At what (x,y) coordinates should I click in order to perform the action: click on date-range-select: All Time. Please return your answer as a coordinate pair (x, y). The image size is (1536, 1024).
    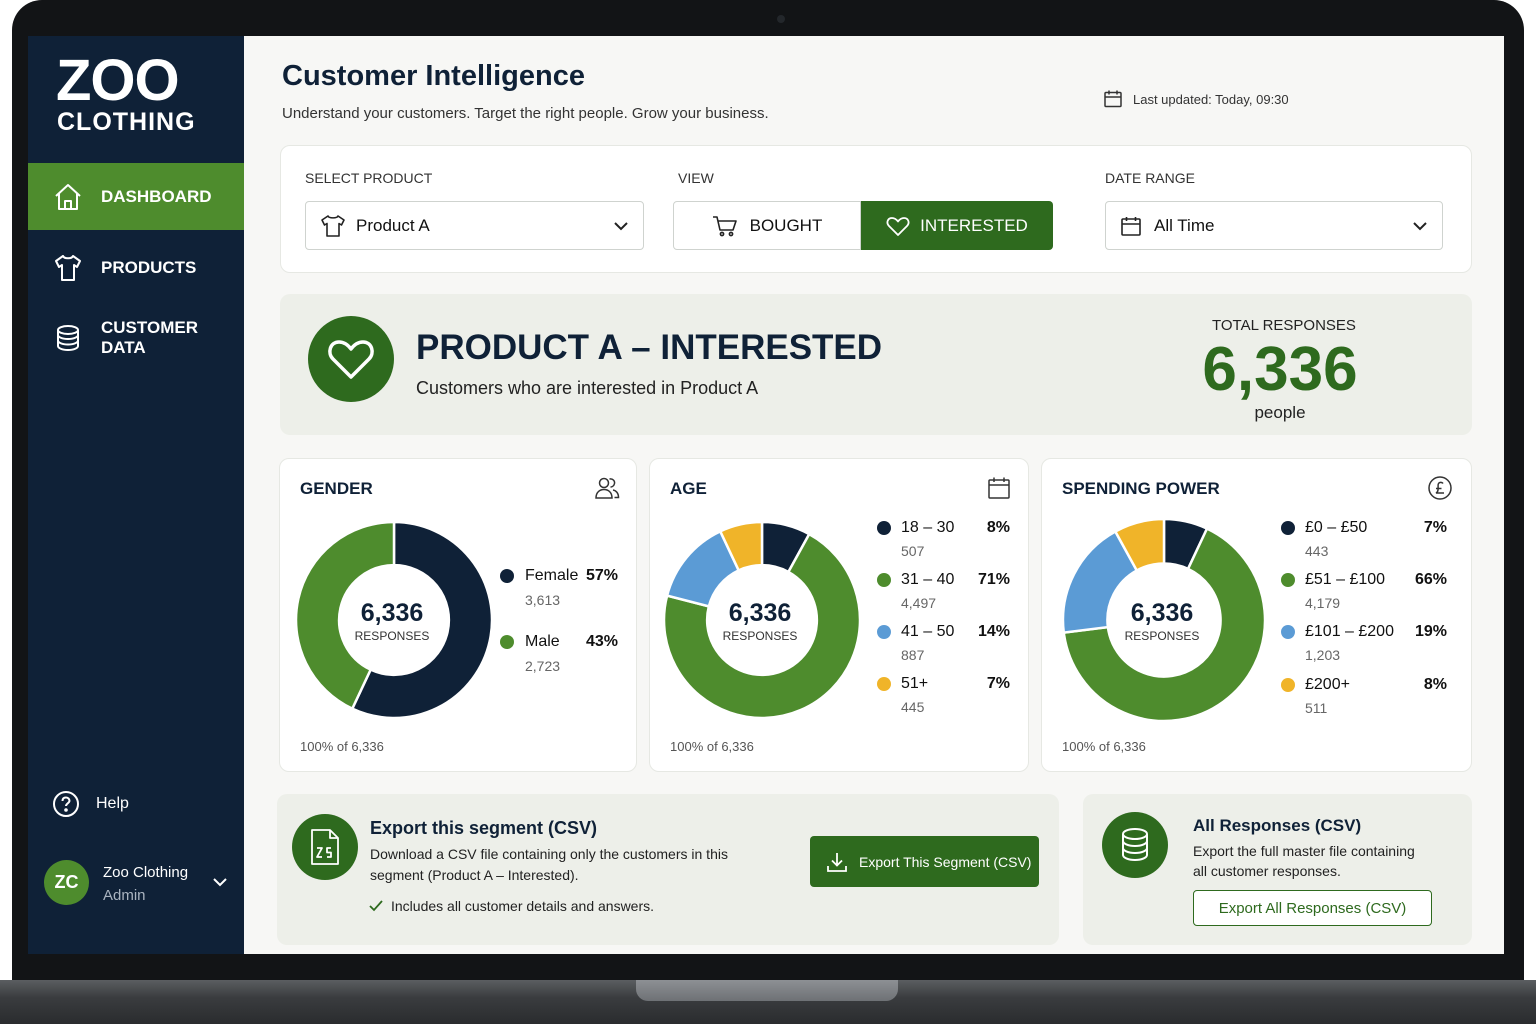
    Looking at the image, I should click on (1274, 225).